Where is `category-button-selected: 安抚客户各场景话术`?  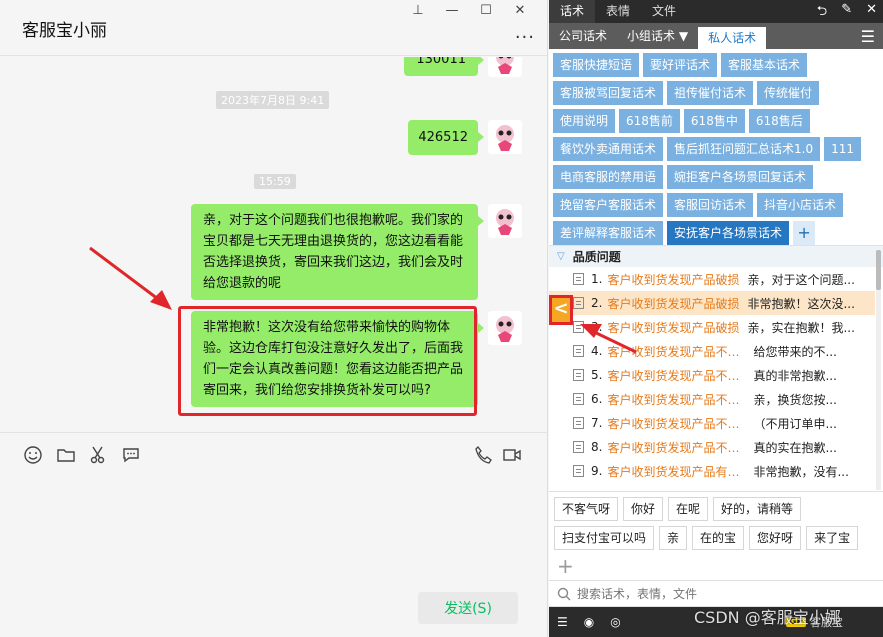
category-button-selected: 安抚客户各场景话术 is located at coordinates (728, 233).